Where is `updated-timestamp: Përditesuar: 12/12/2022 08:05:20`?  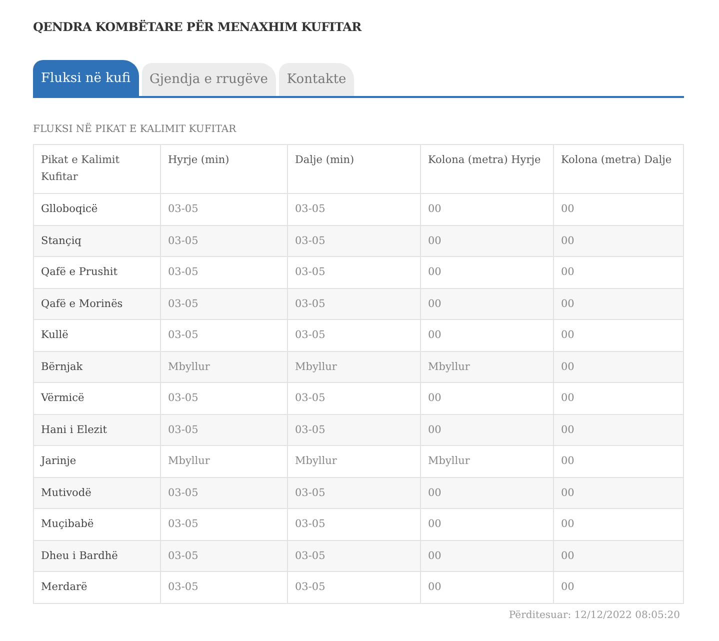
updated-timestamp: Përditesuar: 12/12/2022 08:05:20 is located at coordinates (594, 615).